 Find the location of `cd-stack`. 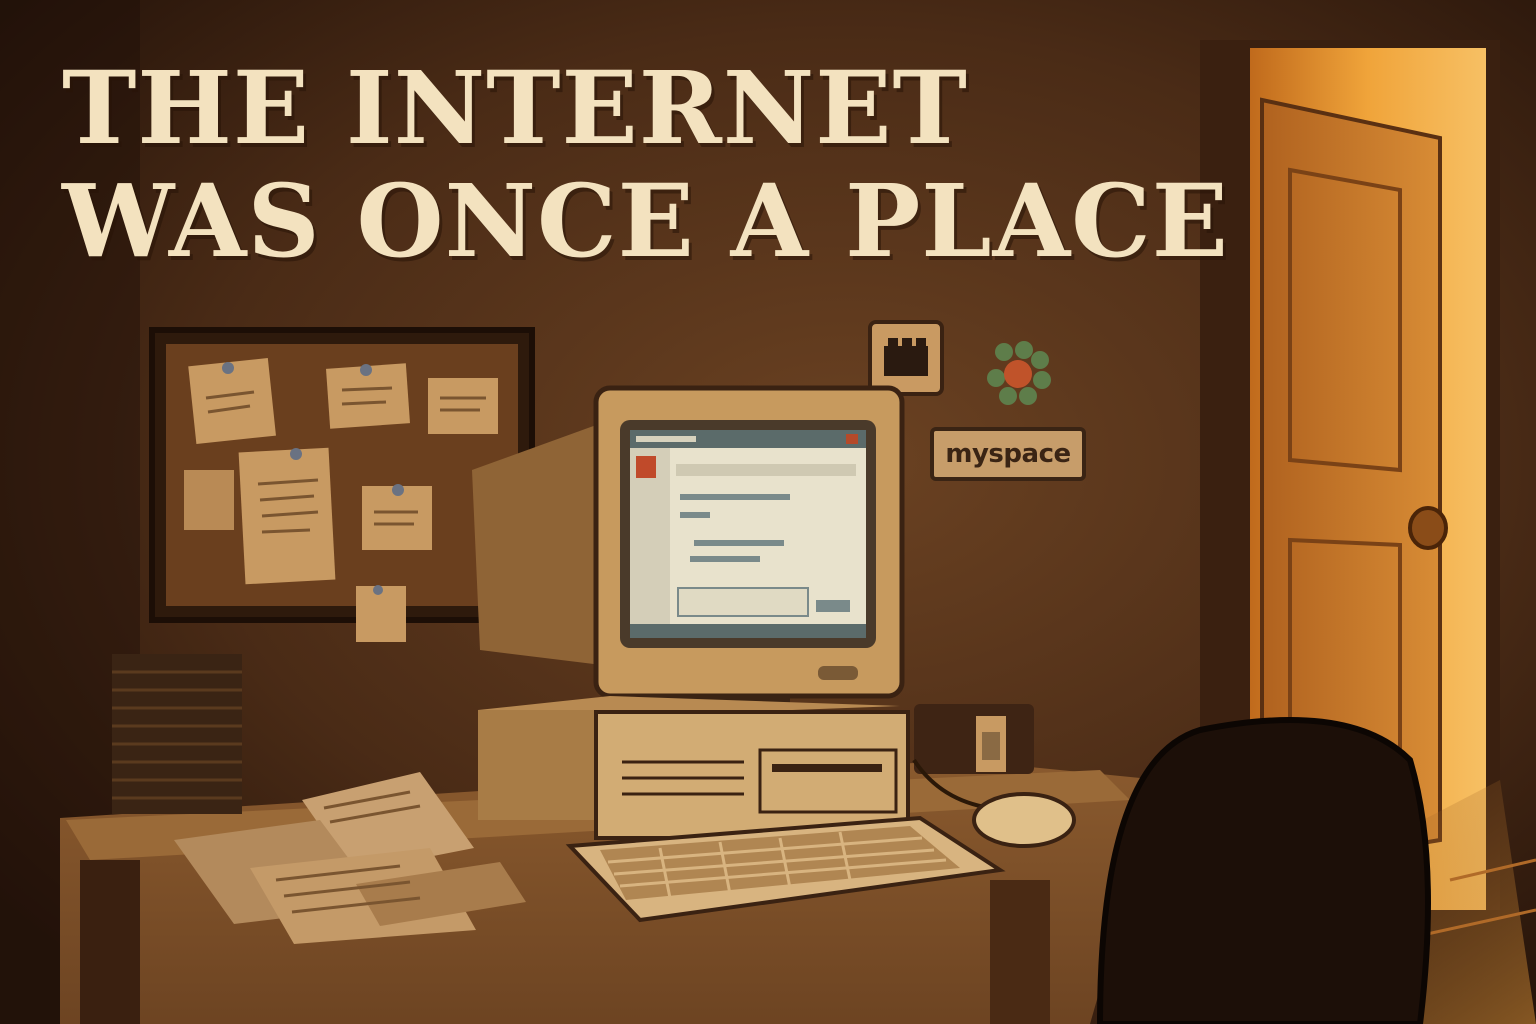

cd-stack is located at coordinates (177, 734).